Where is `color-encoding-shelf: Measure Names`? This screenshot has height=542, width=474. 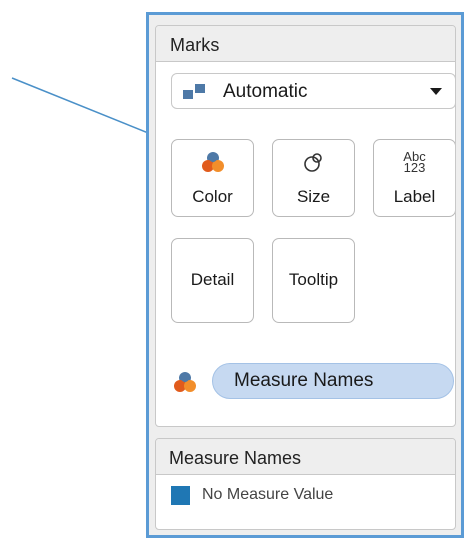 color-encoding-shelf: Measure Names is located at coordinates (305, 382).